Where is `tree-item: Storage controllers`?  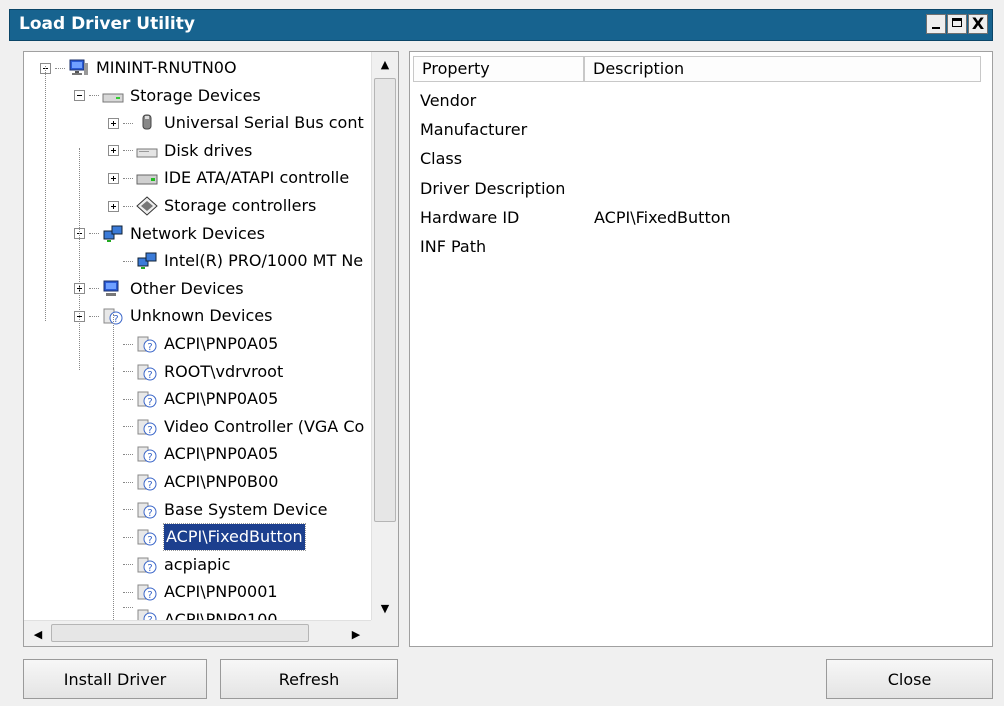 tree-item: Storage controllers is located at coordinates (212, 206).